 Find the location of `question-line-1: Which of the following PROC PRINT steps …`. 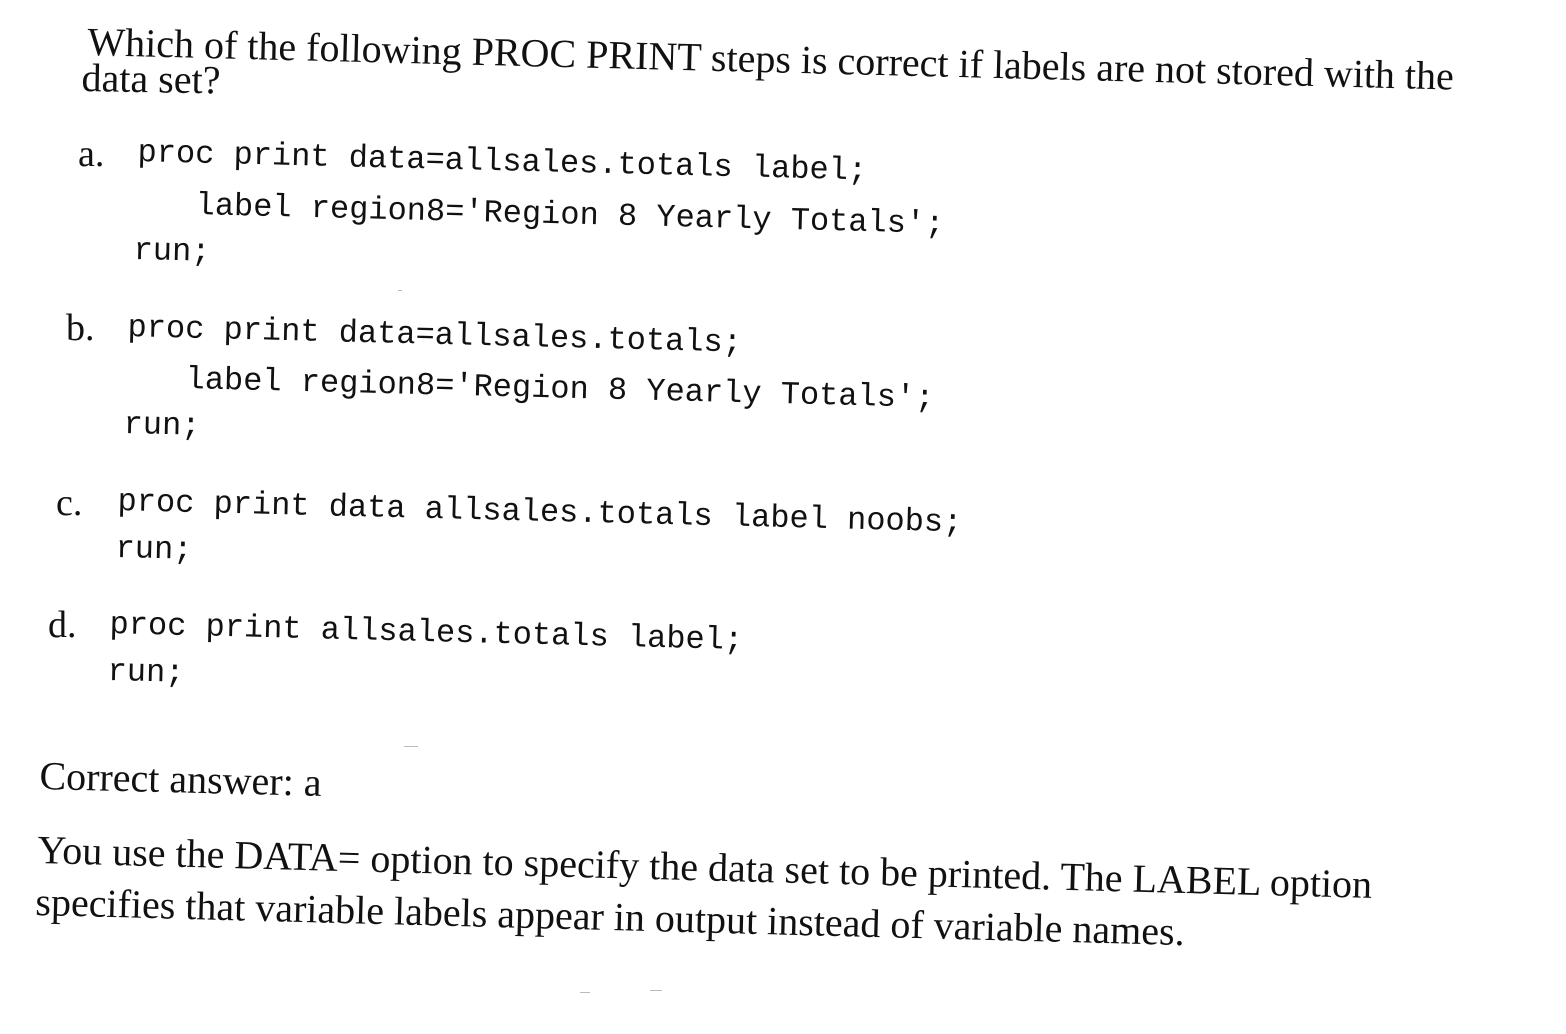

question-line-1: Which of the following PROC PRINT steps … is located at coordinates (770, 59).